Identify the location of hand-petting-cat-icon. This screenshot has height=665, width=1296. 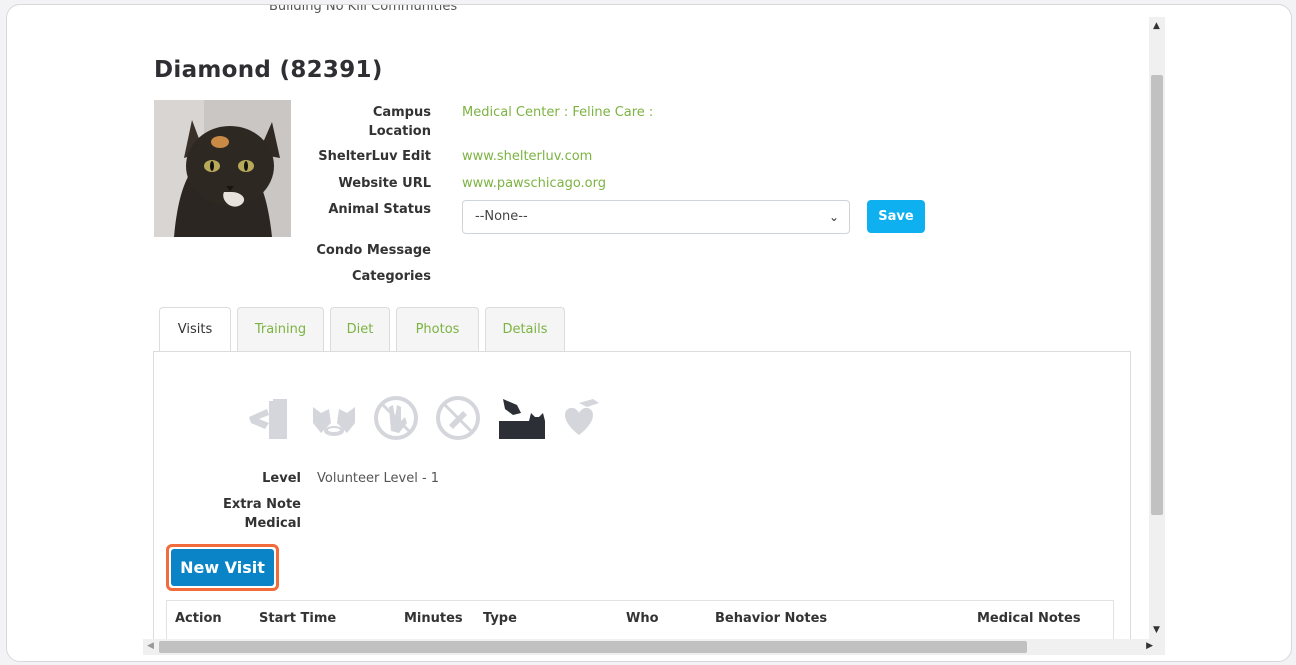
(520, 418).